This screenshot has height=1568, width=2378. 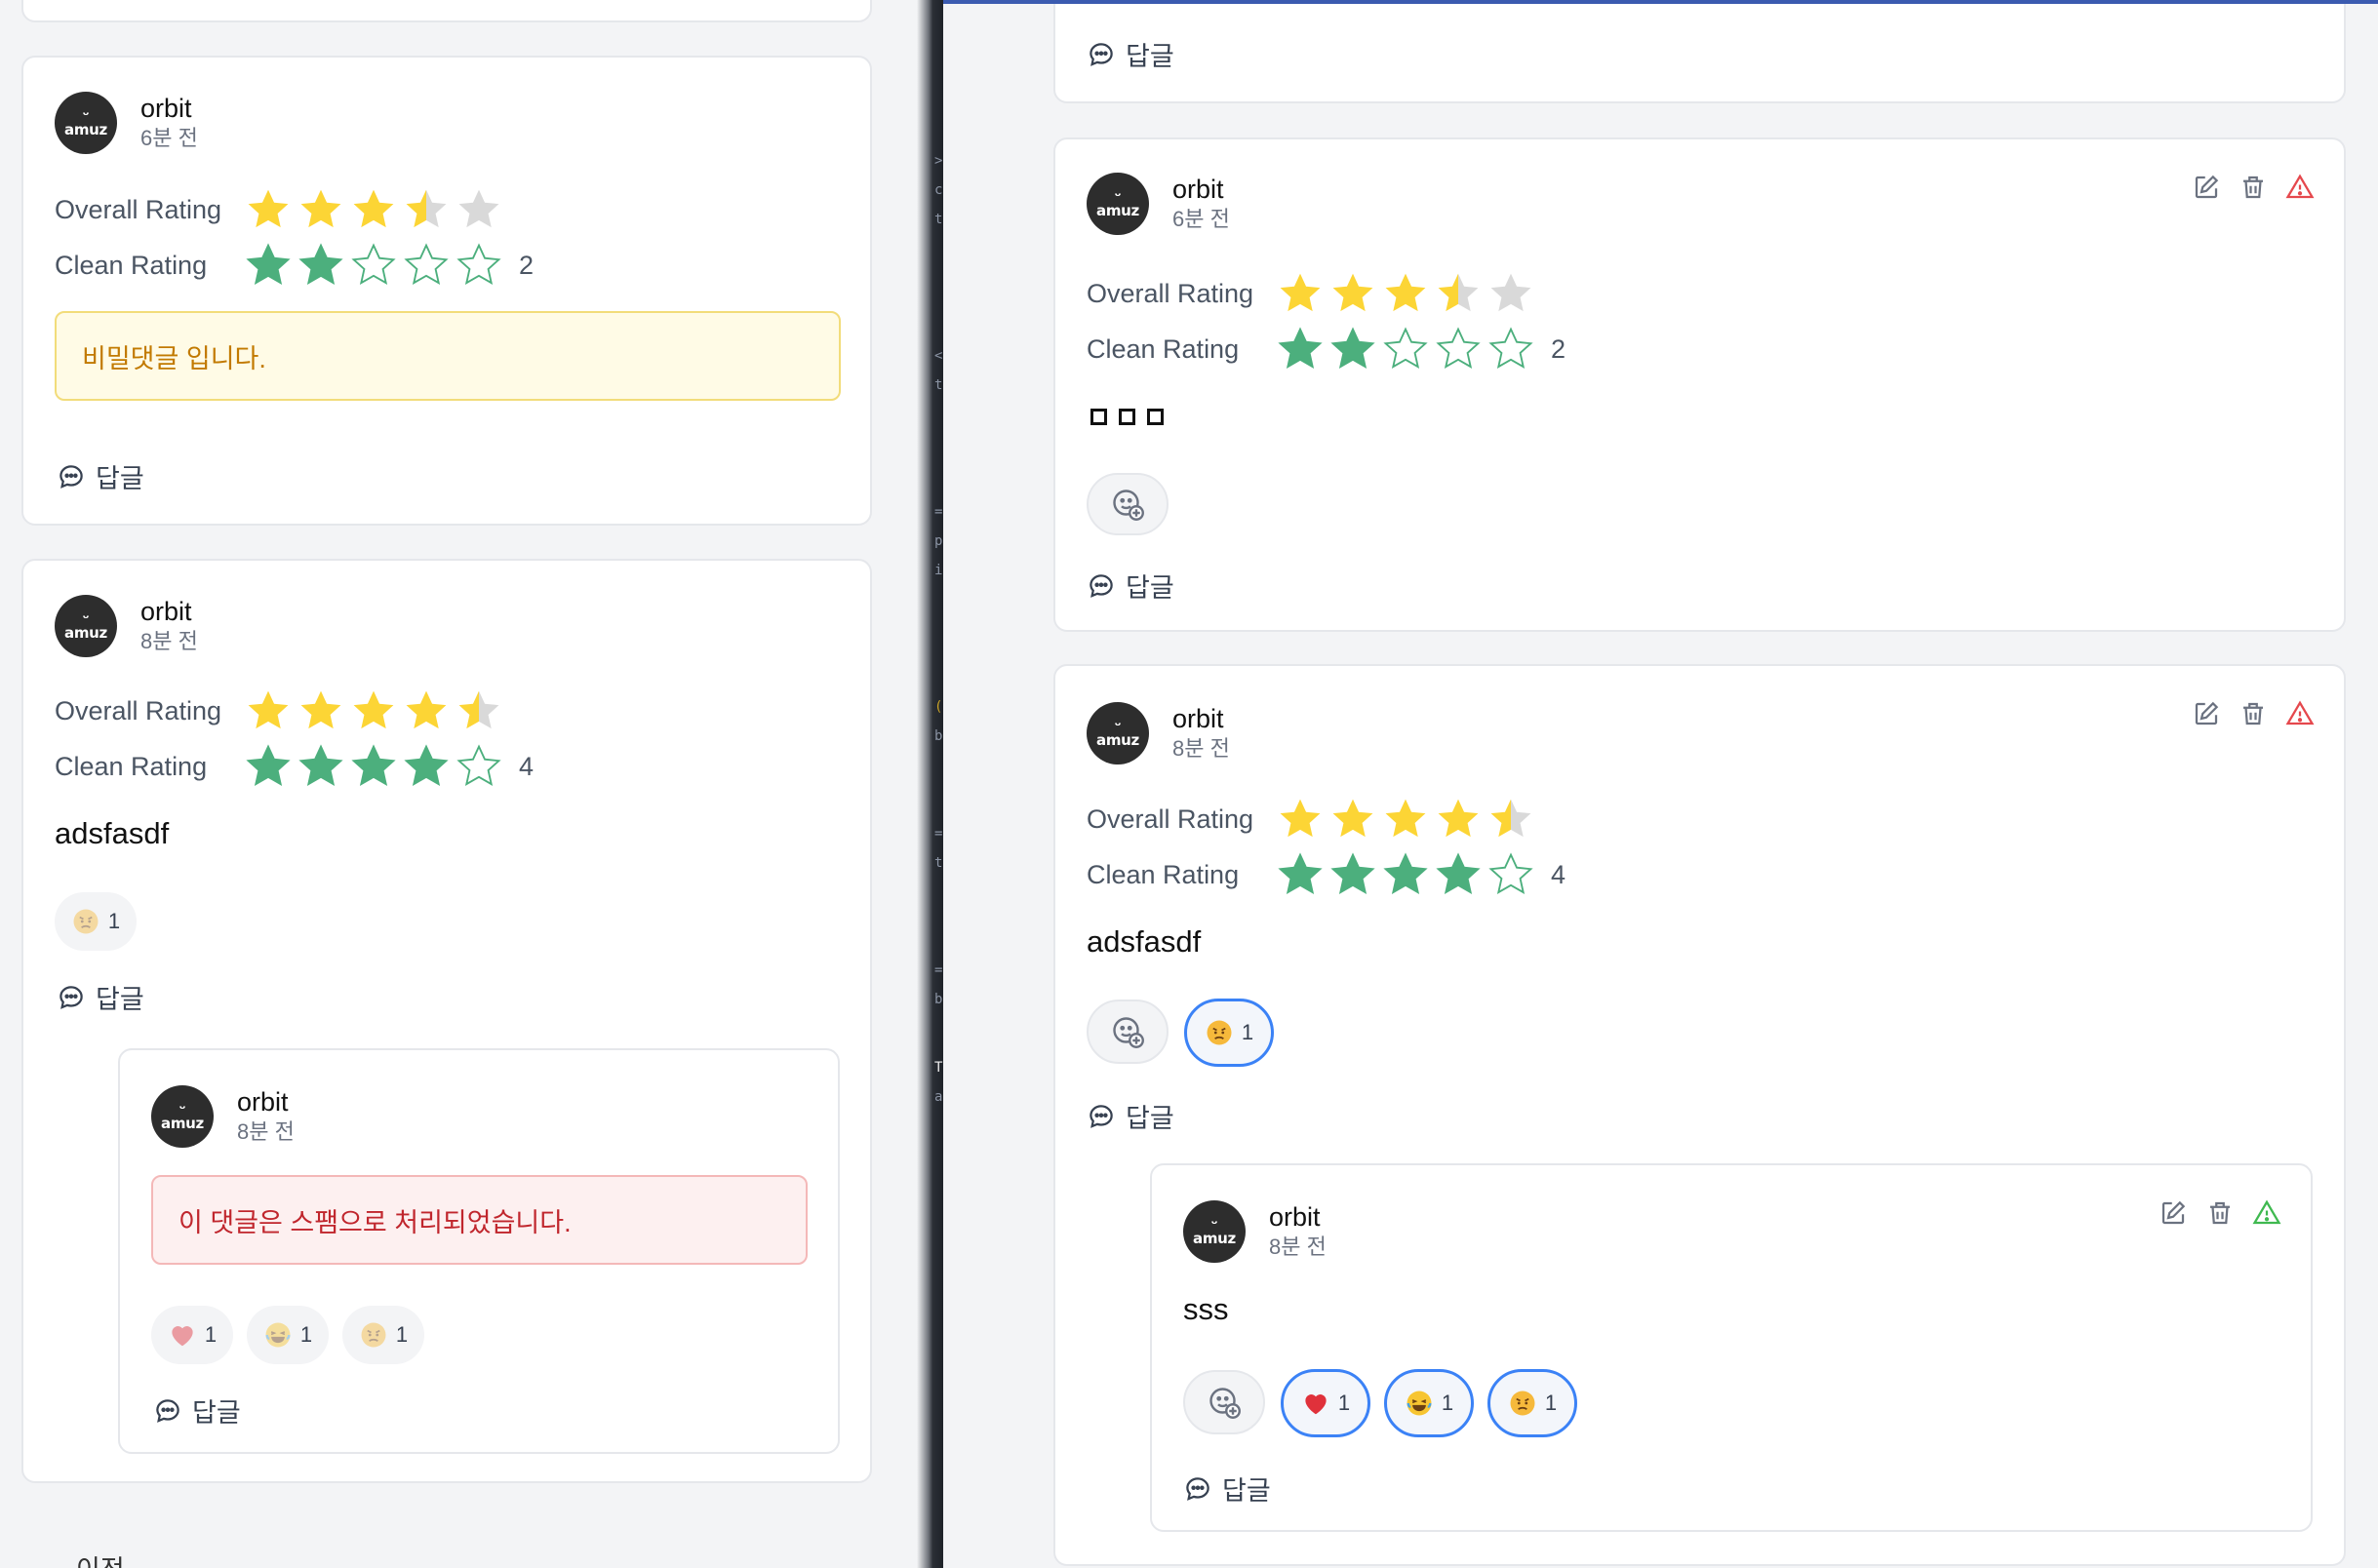 I want to click on comment-card-partial, so click(x=446, y=11).